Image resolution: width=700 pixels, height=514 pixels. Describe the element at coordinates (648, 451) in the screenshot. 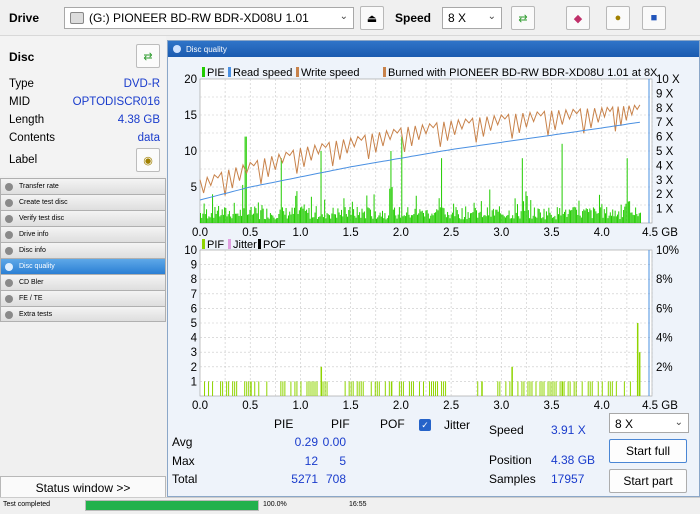

I see `start-full-button: Start full` at that location.